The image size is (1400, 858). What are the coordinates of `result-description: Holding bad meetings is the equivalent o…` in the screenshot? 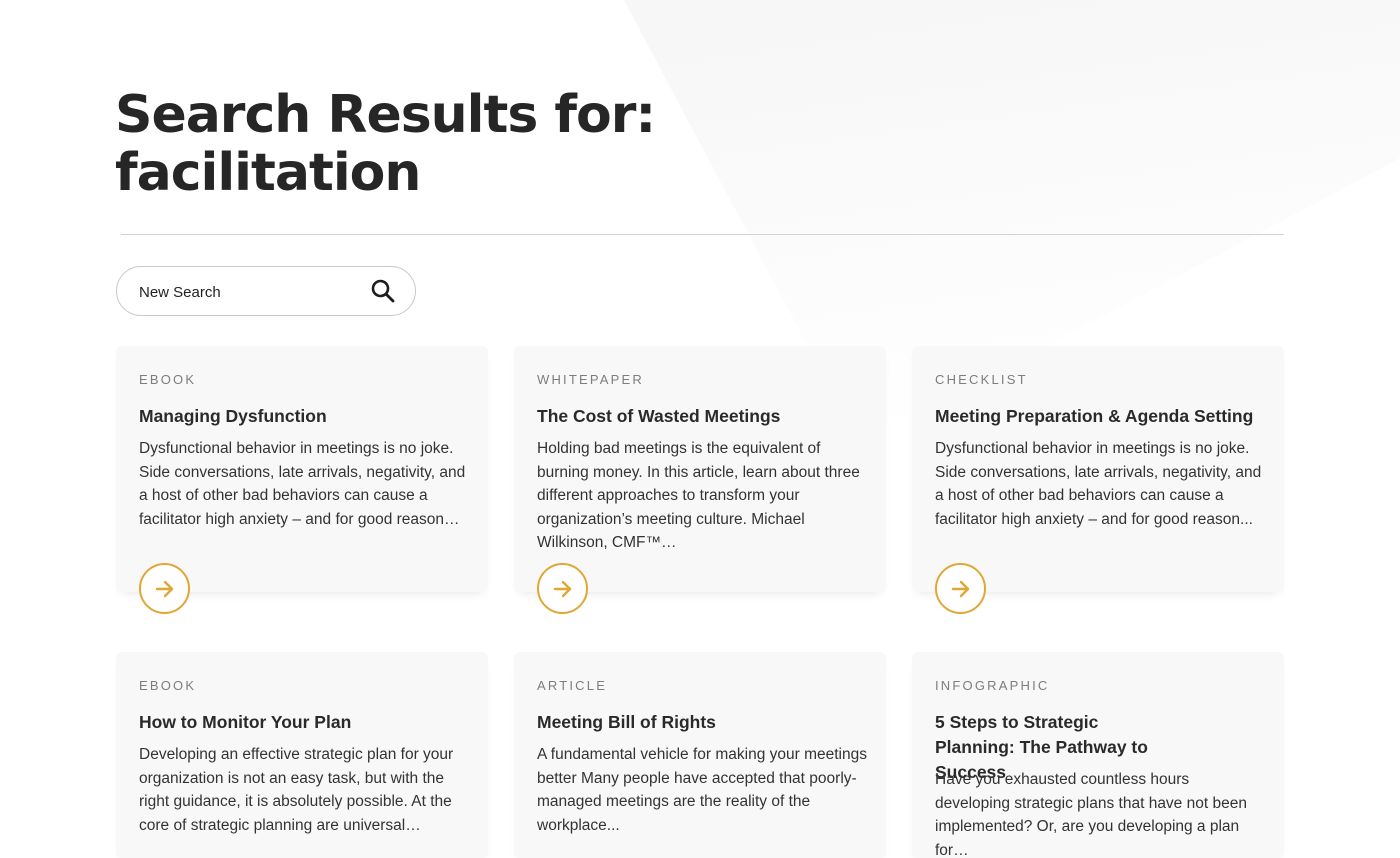 It's located at (698, 495).